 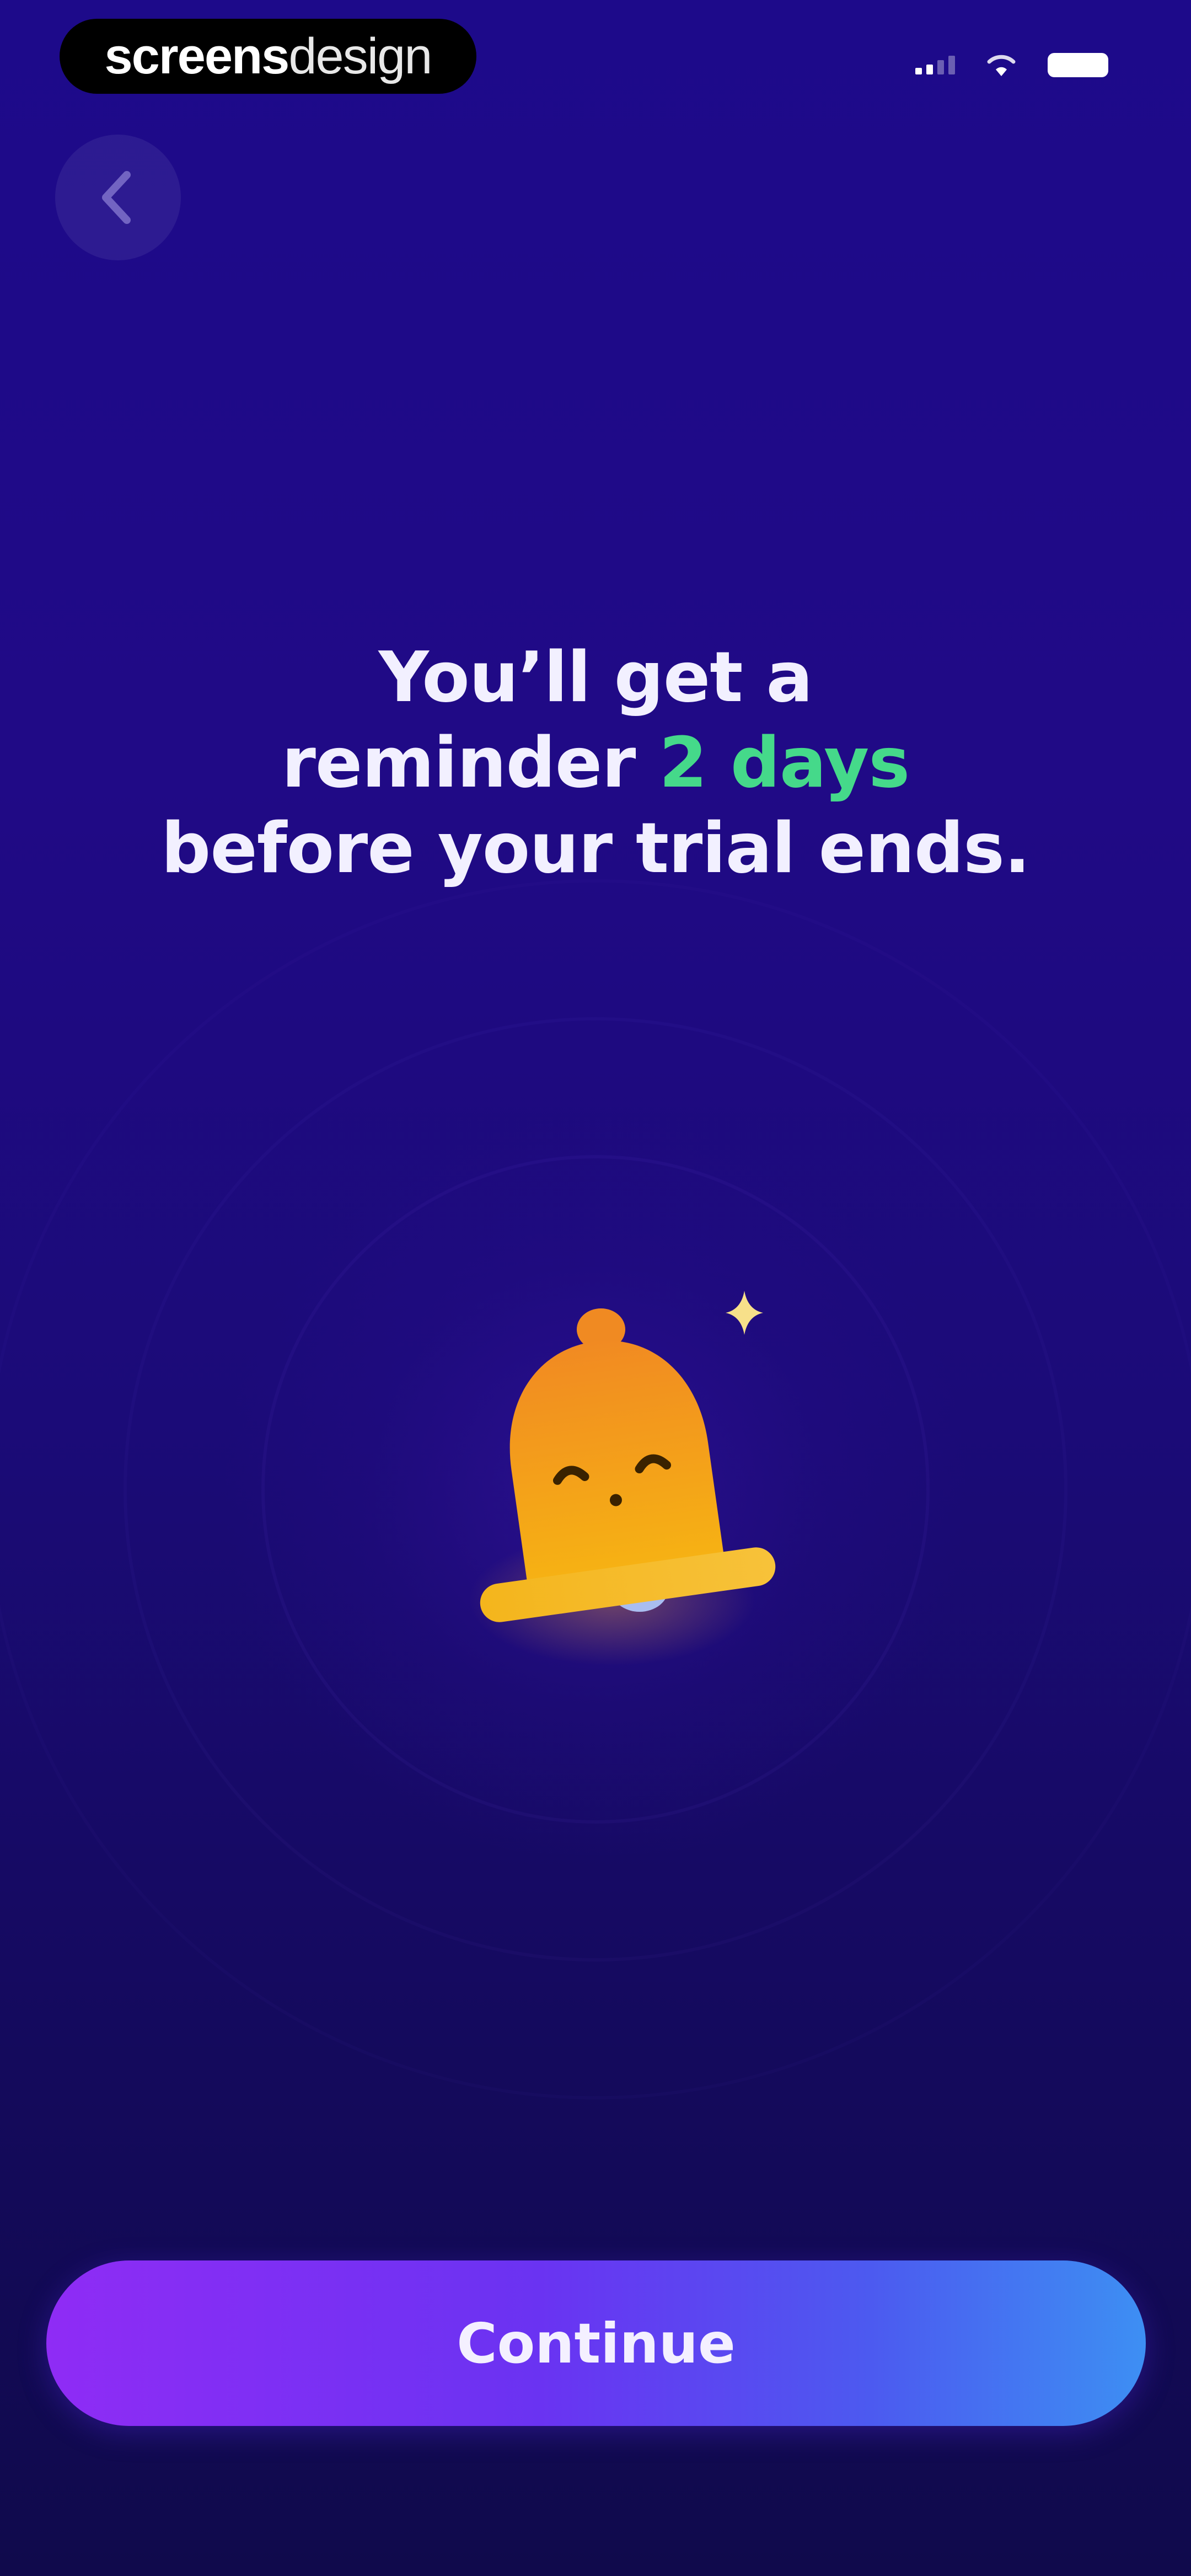 What do you see at coordinates (622, 1478) in the screenshot?
I see `bell-icon` at bounding box center [622, 1478].